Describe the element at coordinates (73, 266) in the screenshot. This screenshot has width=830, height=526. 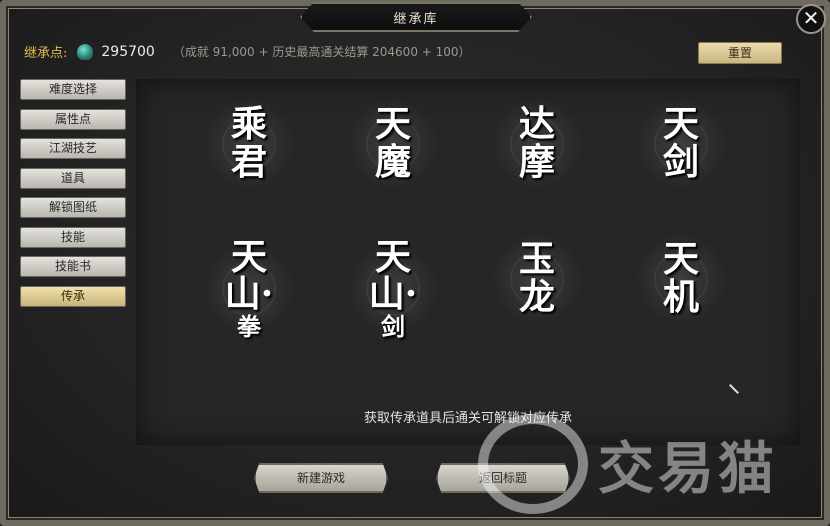
I see `menu-item-skill-books: 技能书` at that location.